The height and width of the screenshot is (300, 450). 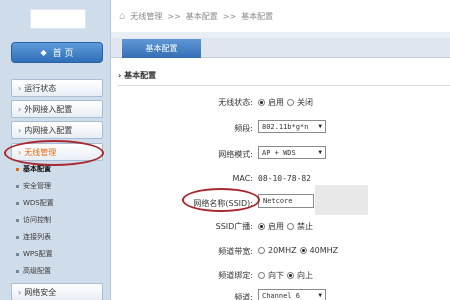 I want to click on bandwidth-20-radio, so click(x=261, y=250).